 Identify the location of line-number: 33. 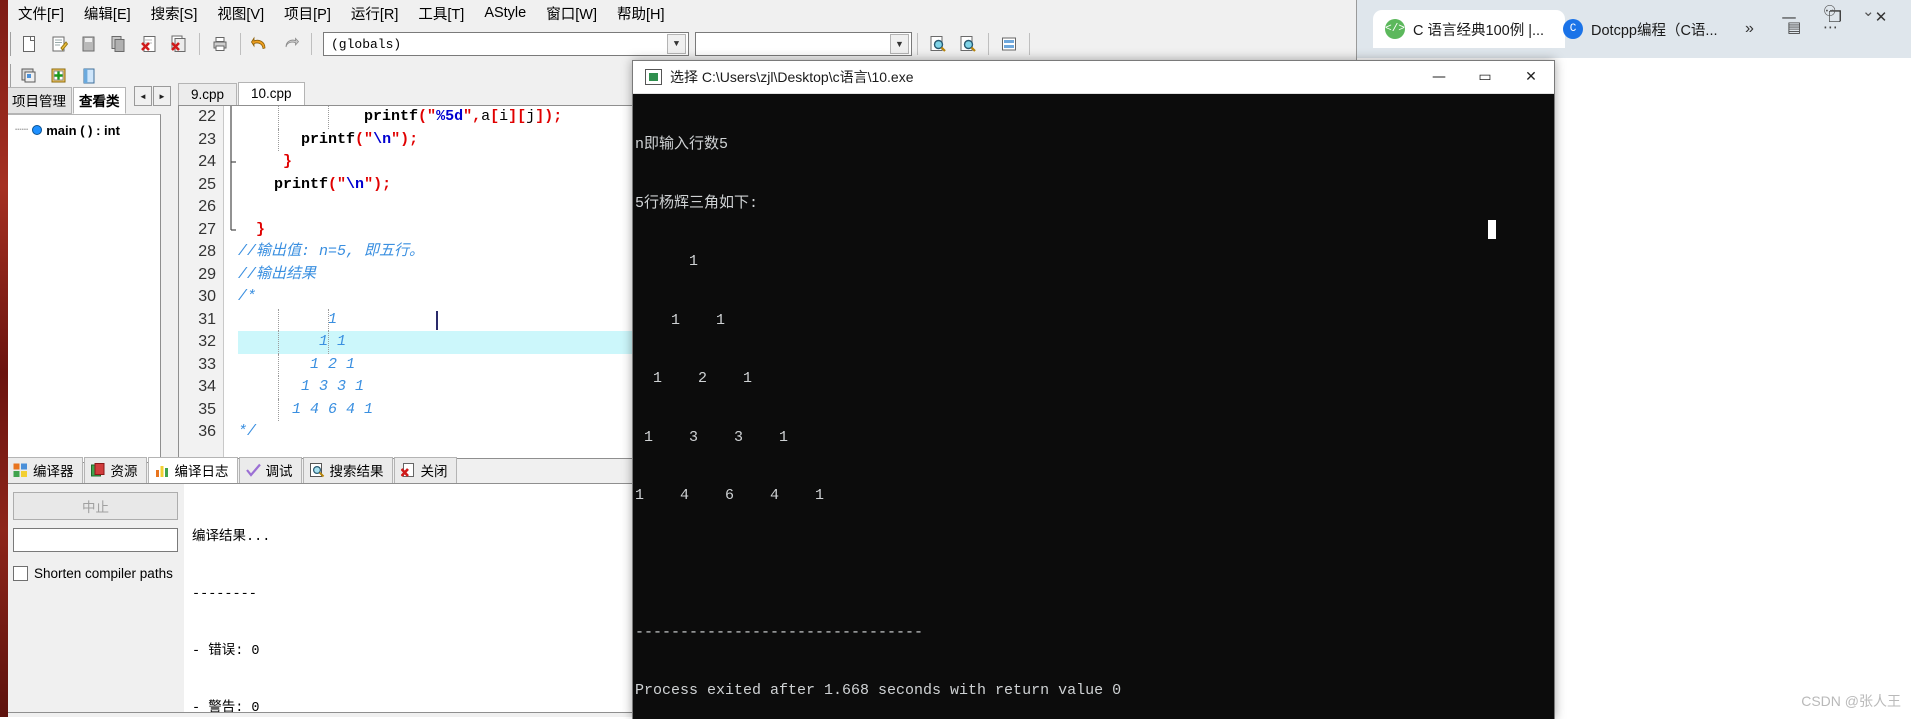
(207, 364).